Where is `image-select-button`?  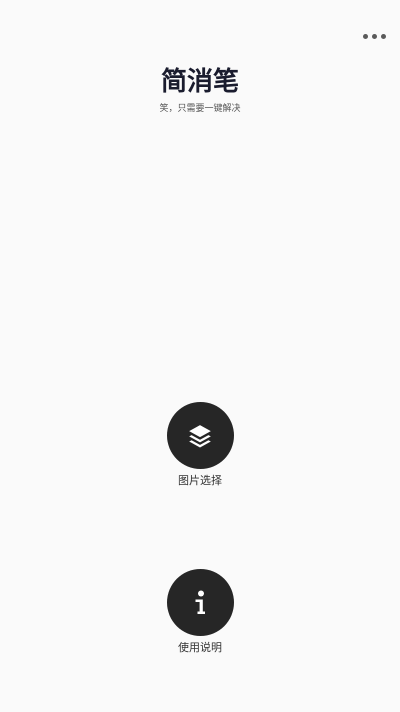
image-select-button is located at coordinates (200, 435).